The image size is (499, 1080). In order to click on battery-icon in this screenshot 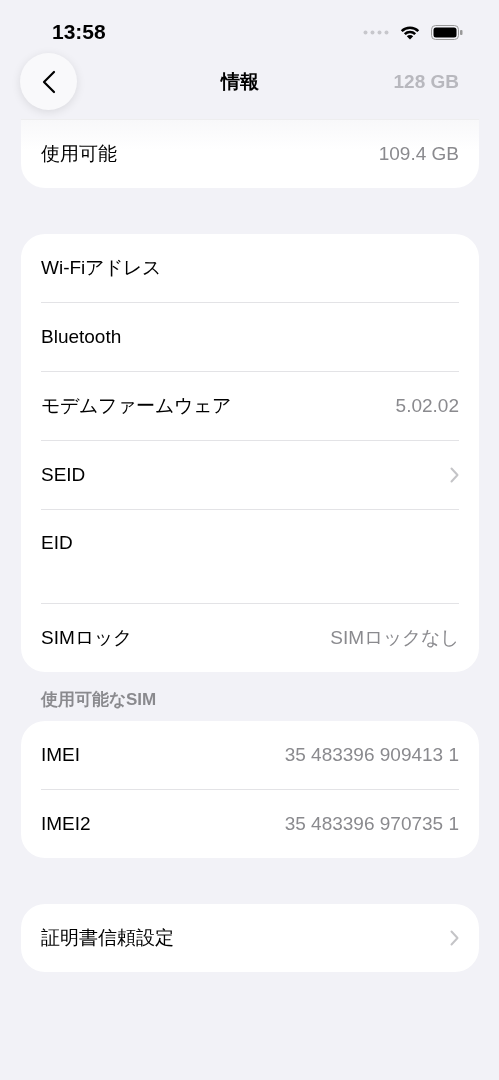, I will do `click(447, 32)`.